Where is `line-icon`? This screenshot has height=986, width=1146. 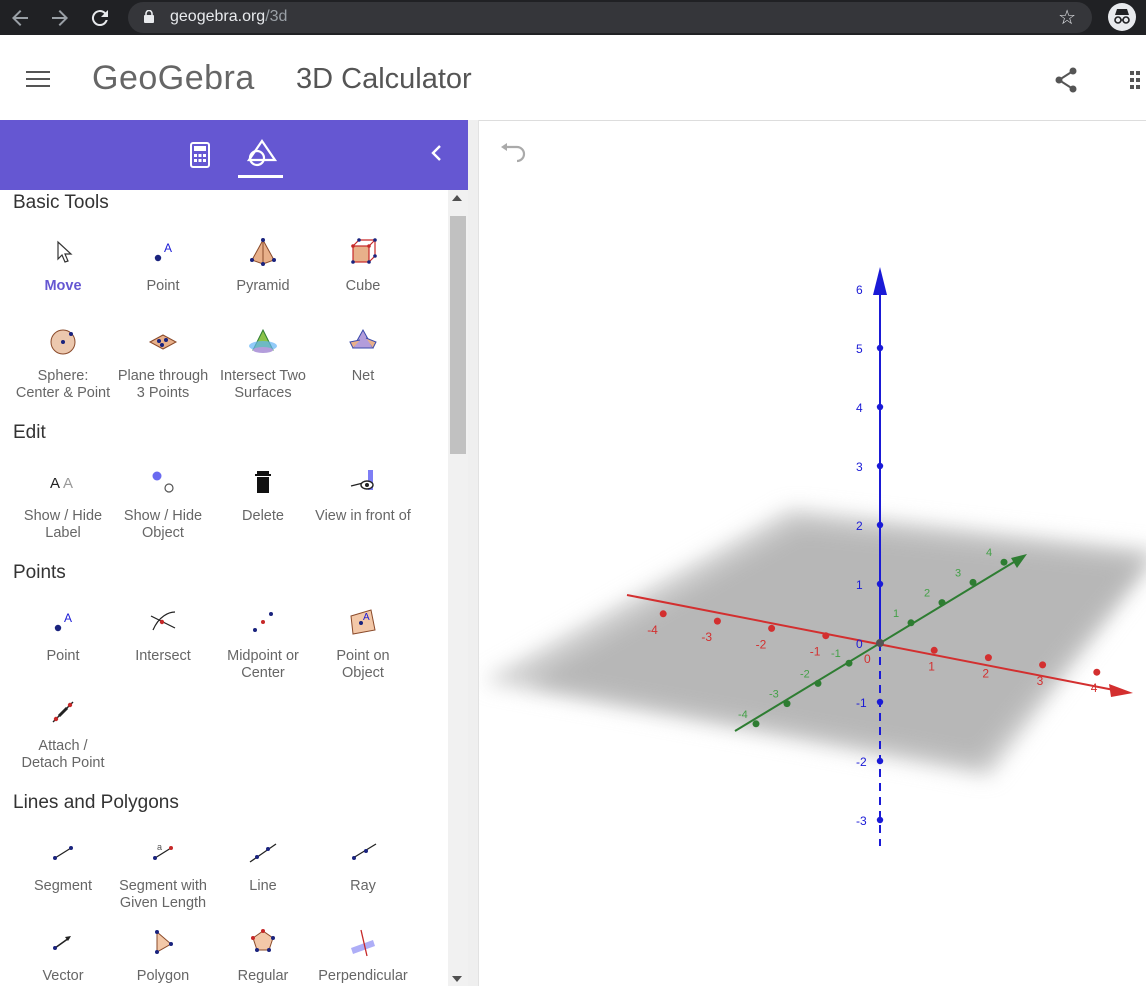
line-icon is located at coordinates (263, 852).